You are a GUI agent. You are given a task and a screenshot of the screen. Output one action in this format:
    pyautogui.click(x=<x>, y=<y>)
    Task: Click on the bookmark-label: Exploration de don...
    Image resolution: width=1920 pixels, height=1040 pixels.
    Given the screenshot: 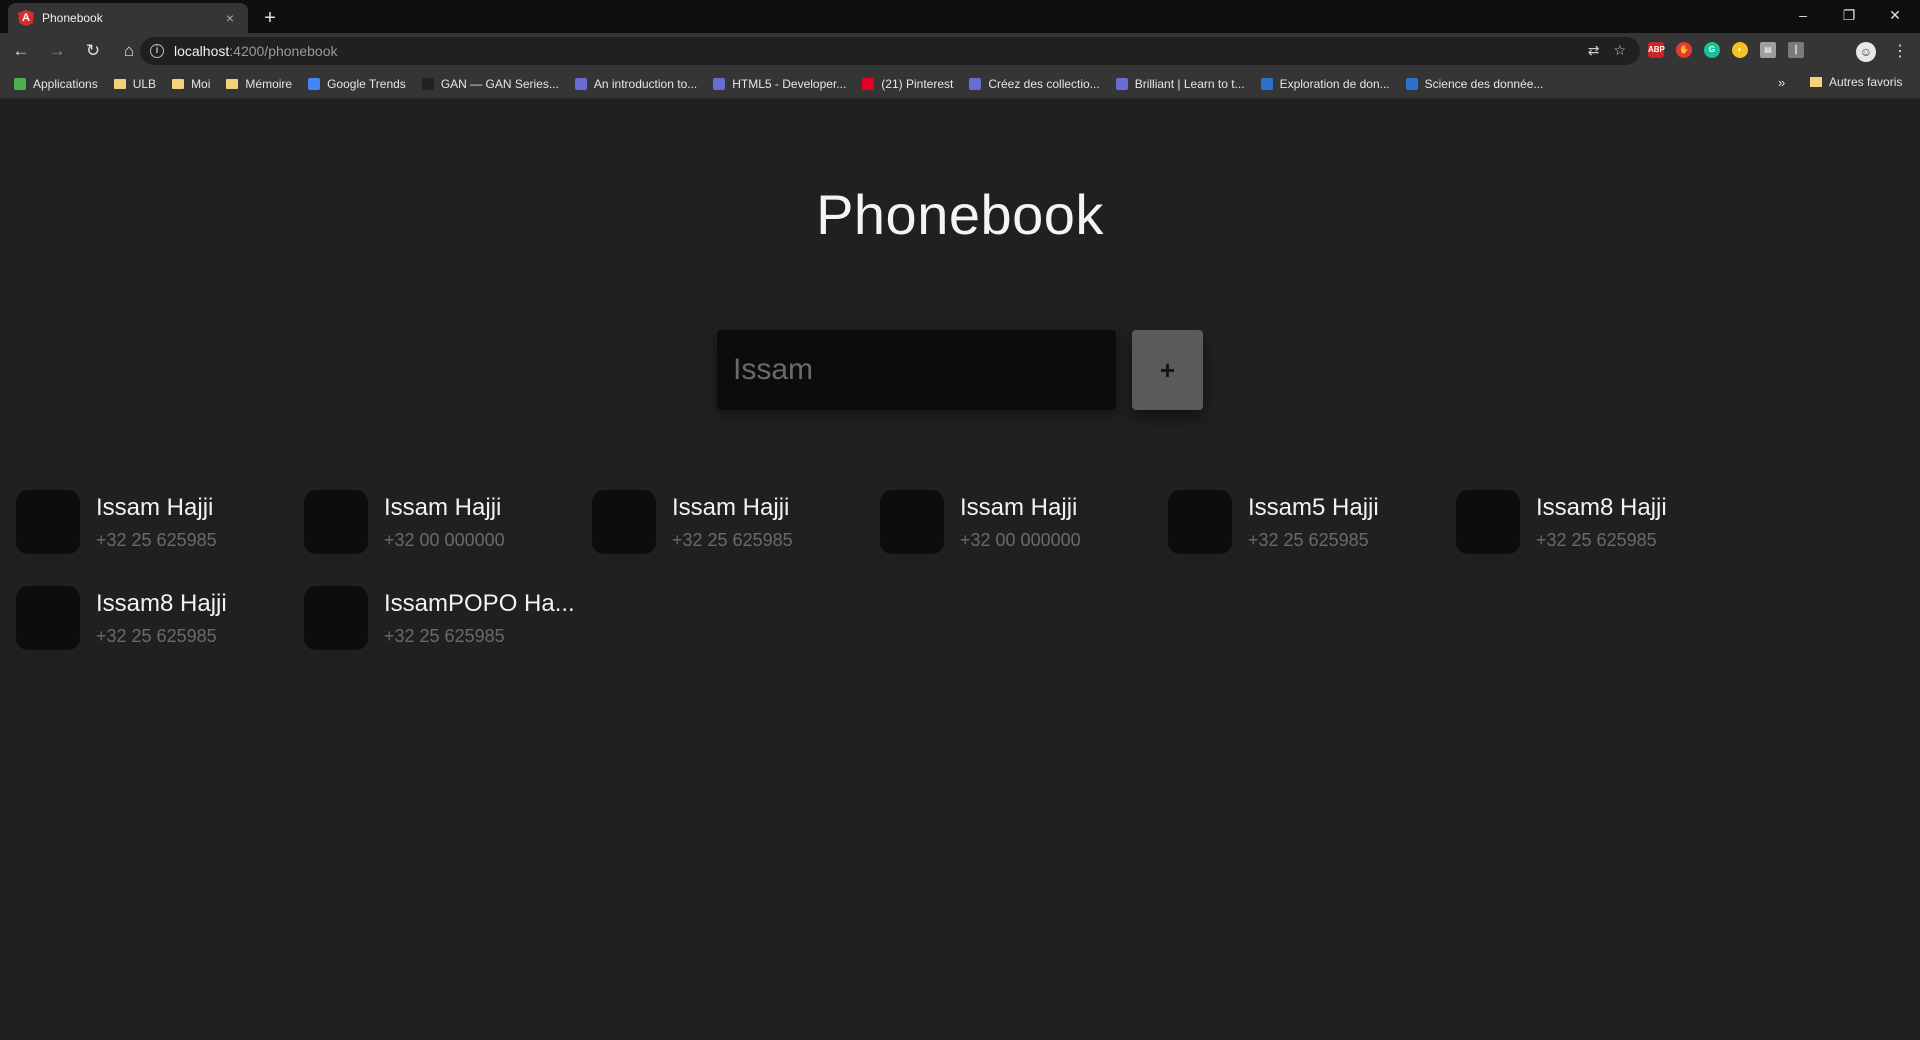 What is the action you would take?
    pyautogui.click(x=1334, y=83)
    